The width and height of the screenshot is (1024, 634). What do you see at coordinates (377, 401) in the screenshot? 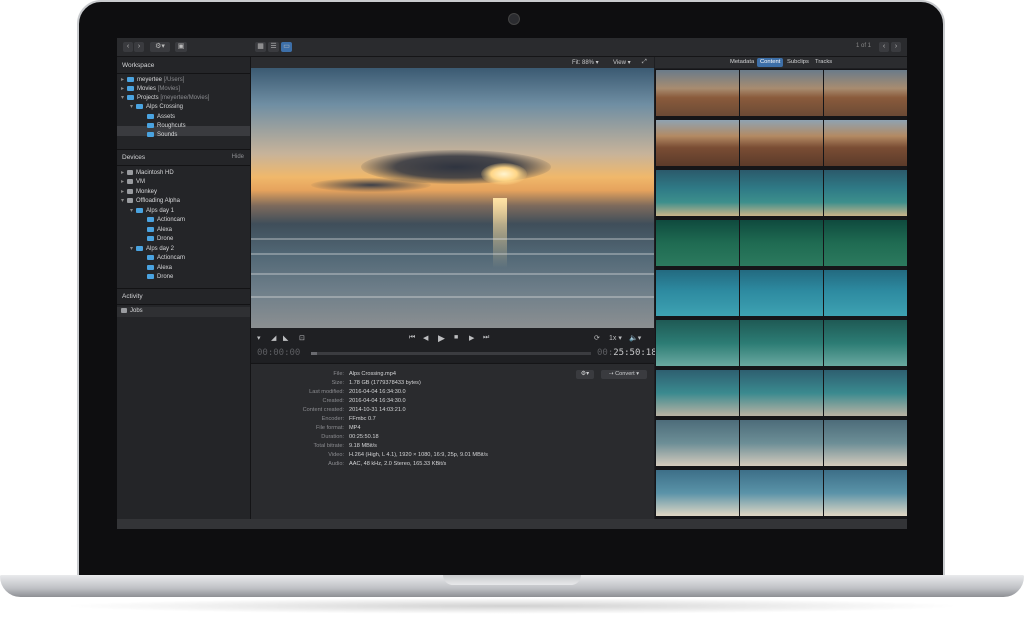
I see `info-value: 2016-04-04 16:34:30.0` at bounding box center [377, 401].